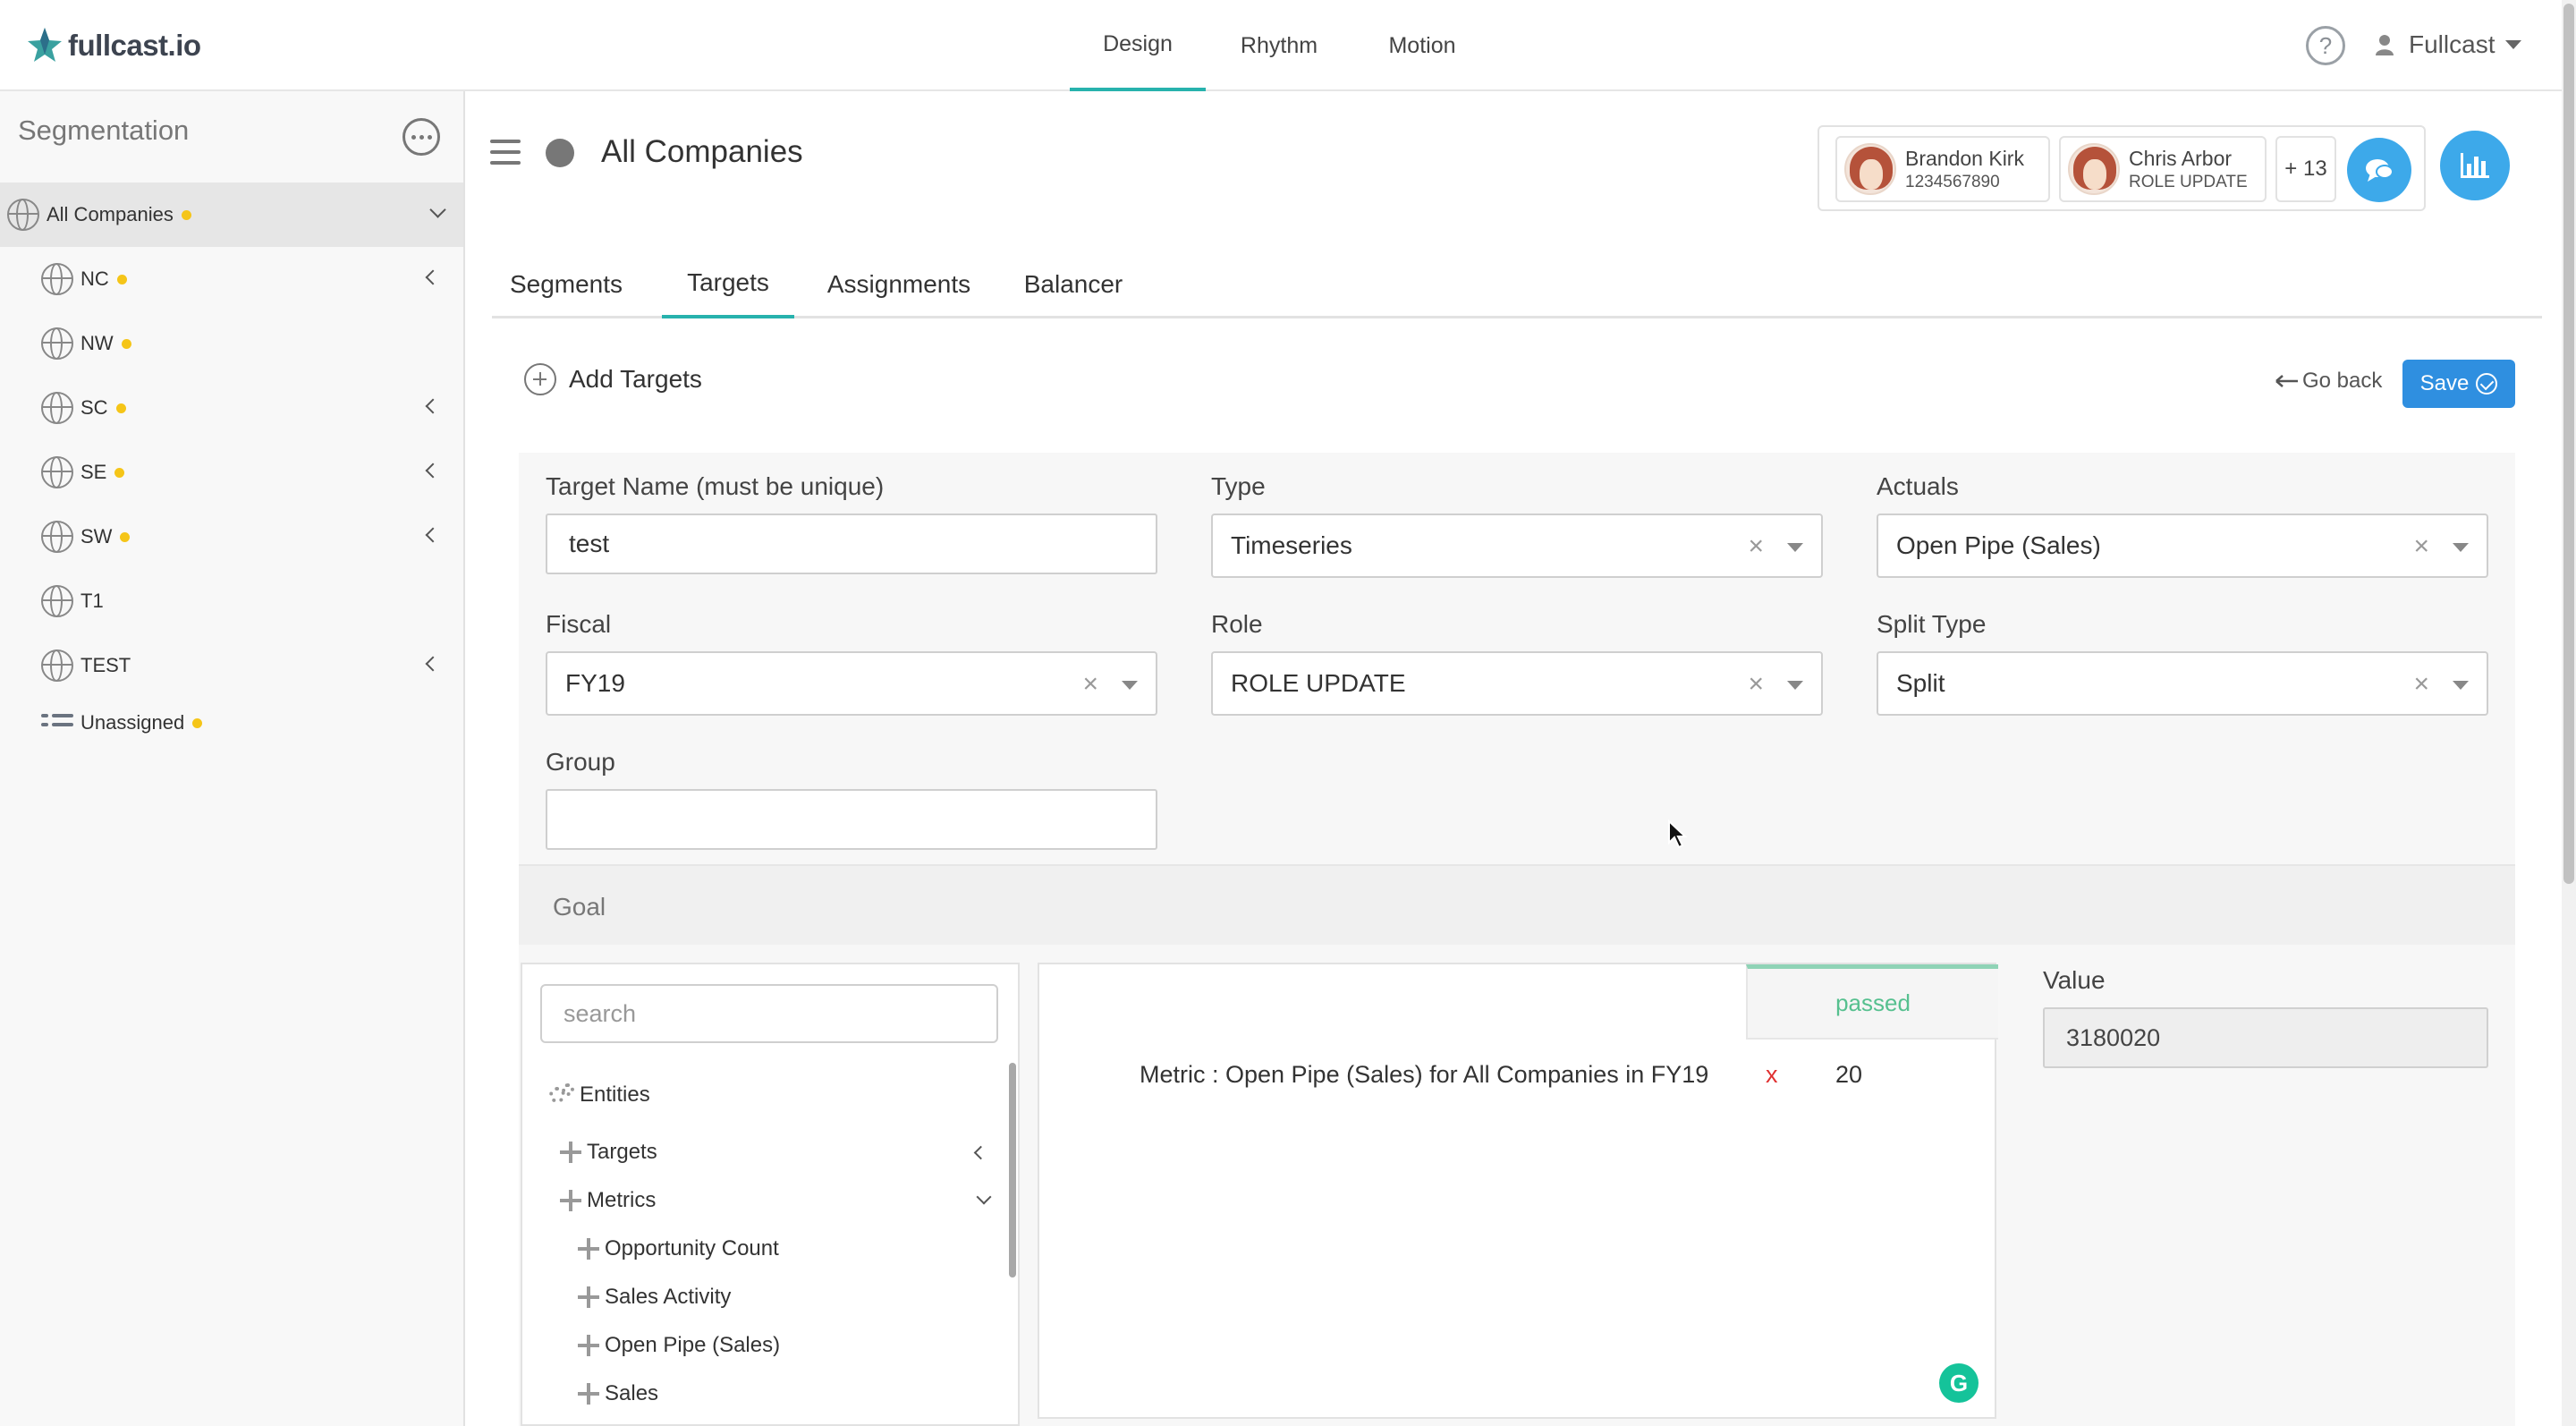 This screenshot has height=1426, width=2576. Describe the element at coordinates (2182, 684) in the screenshot. I see `split-type-select: Split ×` at that location.